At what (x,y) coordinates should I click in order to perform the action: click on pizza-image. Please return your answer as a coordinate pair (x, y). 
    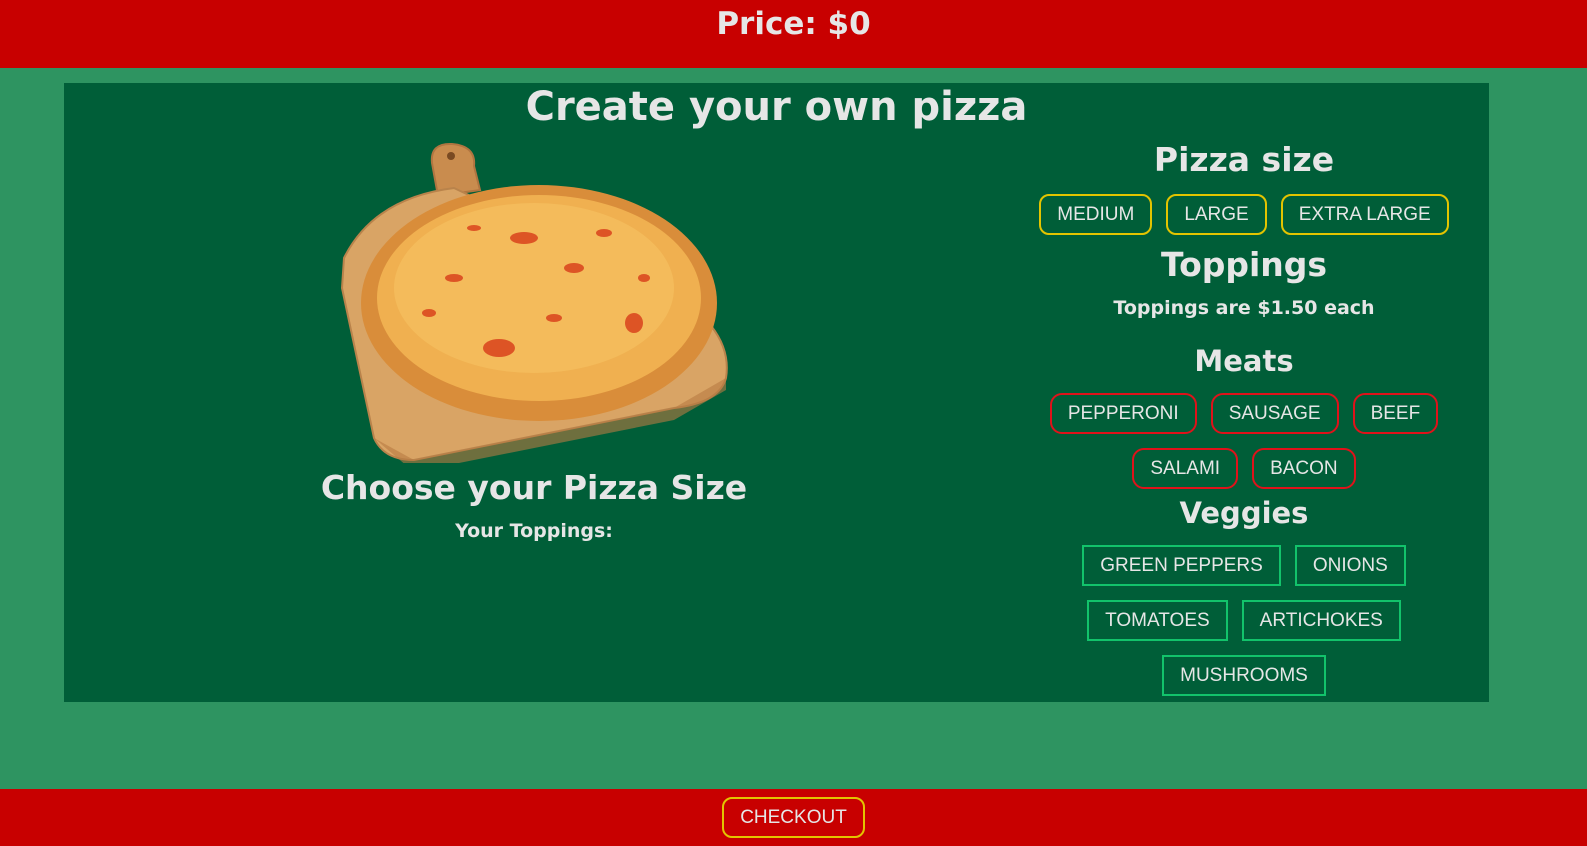
    Looking at the image, I should click on (534, 305).